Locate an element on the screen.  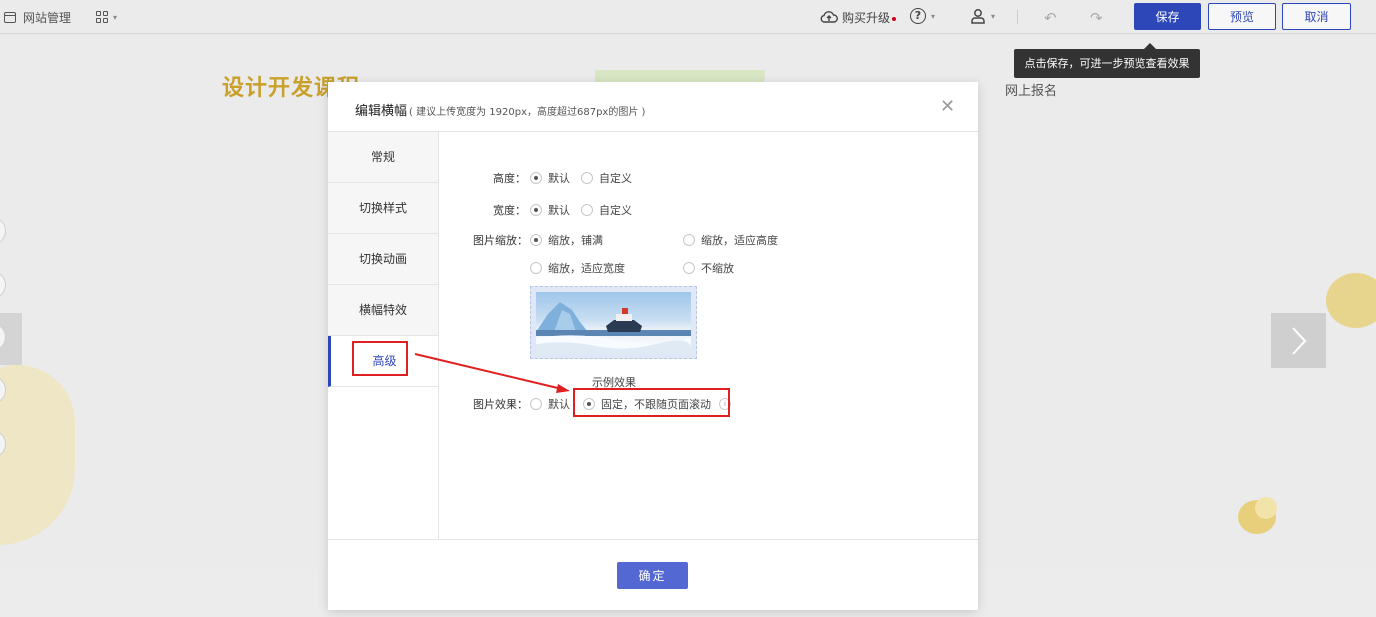
height-label: 高度： is located at coordinates (509, 178).